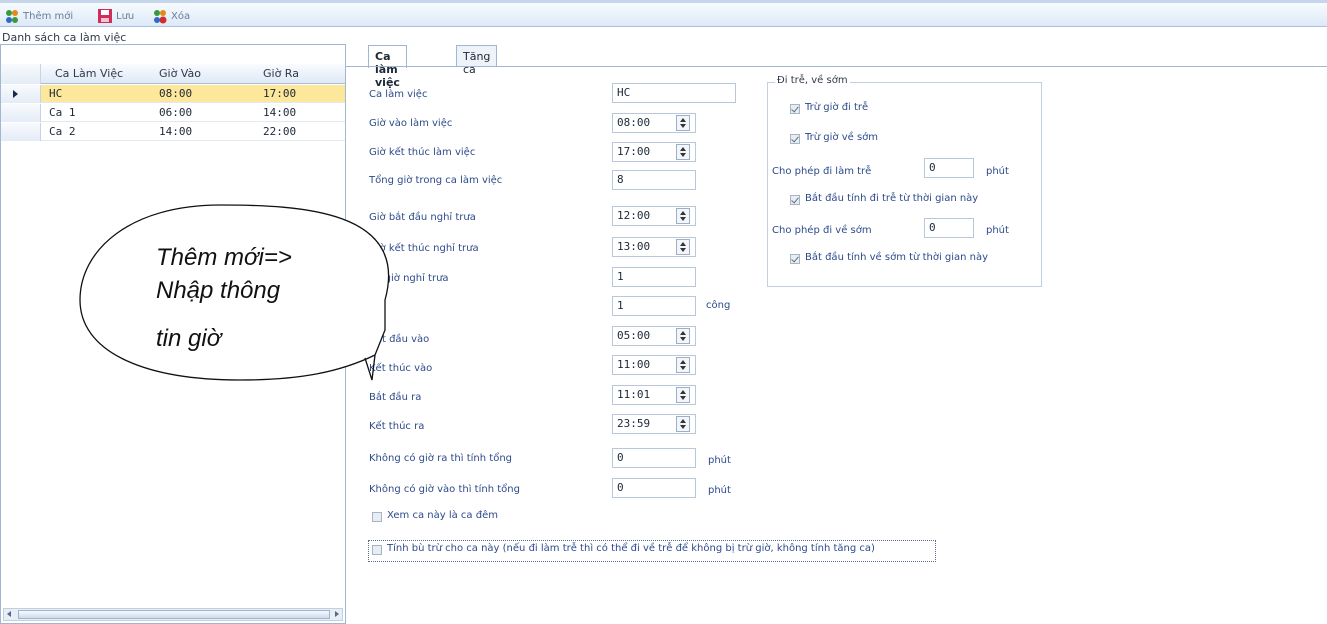 This screenshot has width=1327, height=624. Describe the element at coordinates (62, 112) in the screenshot. I see `cell-shift-name: Ca 1` at that location.